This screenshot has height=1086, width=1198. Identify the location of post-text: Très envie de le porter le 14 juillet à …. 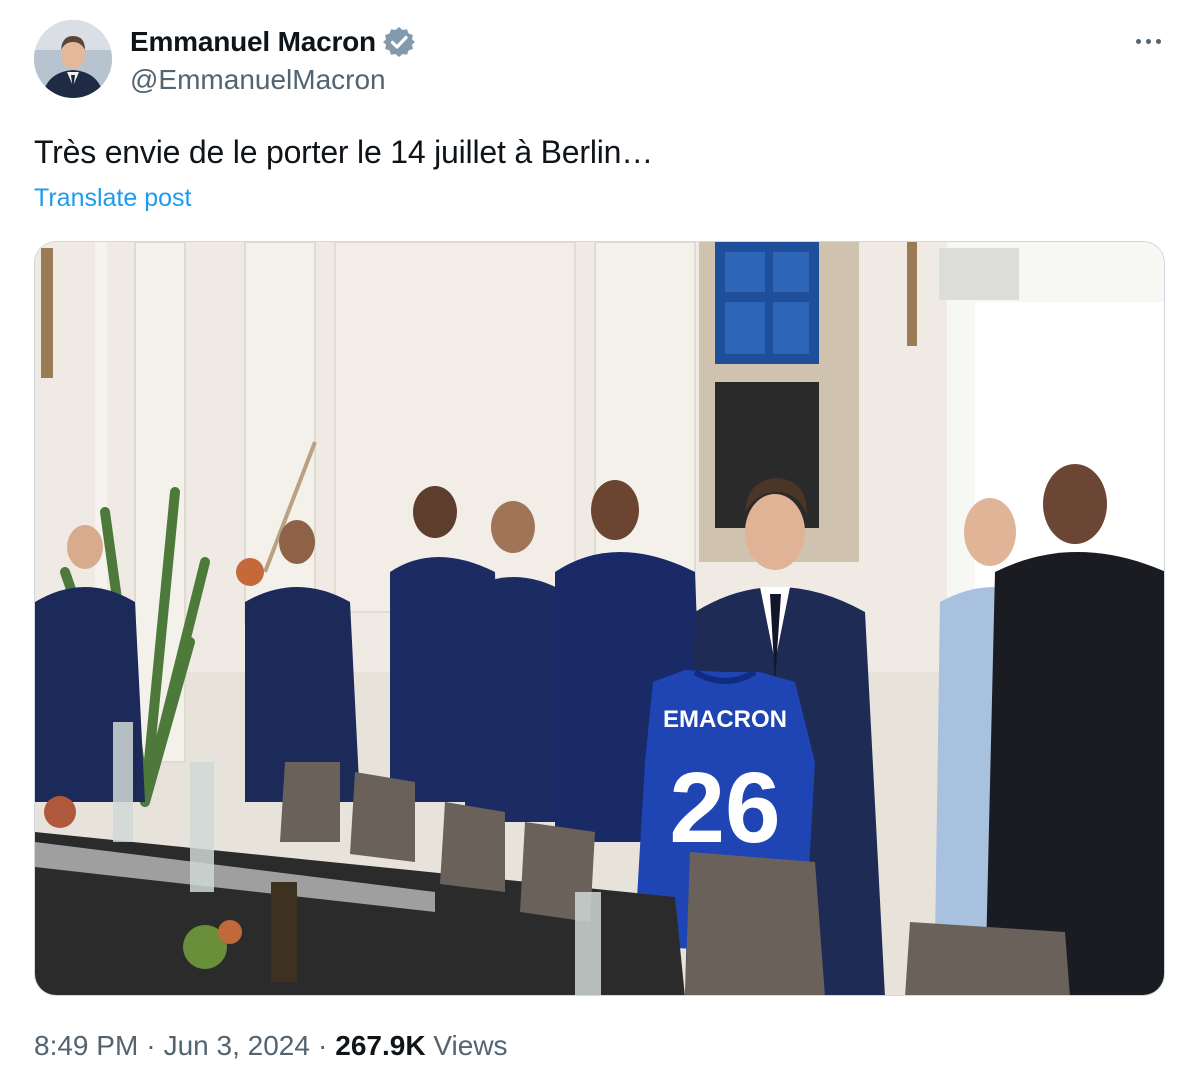
(344, 152).